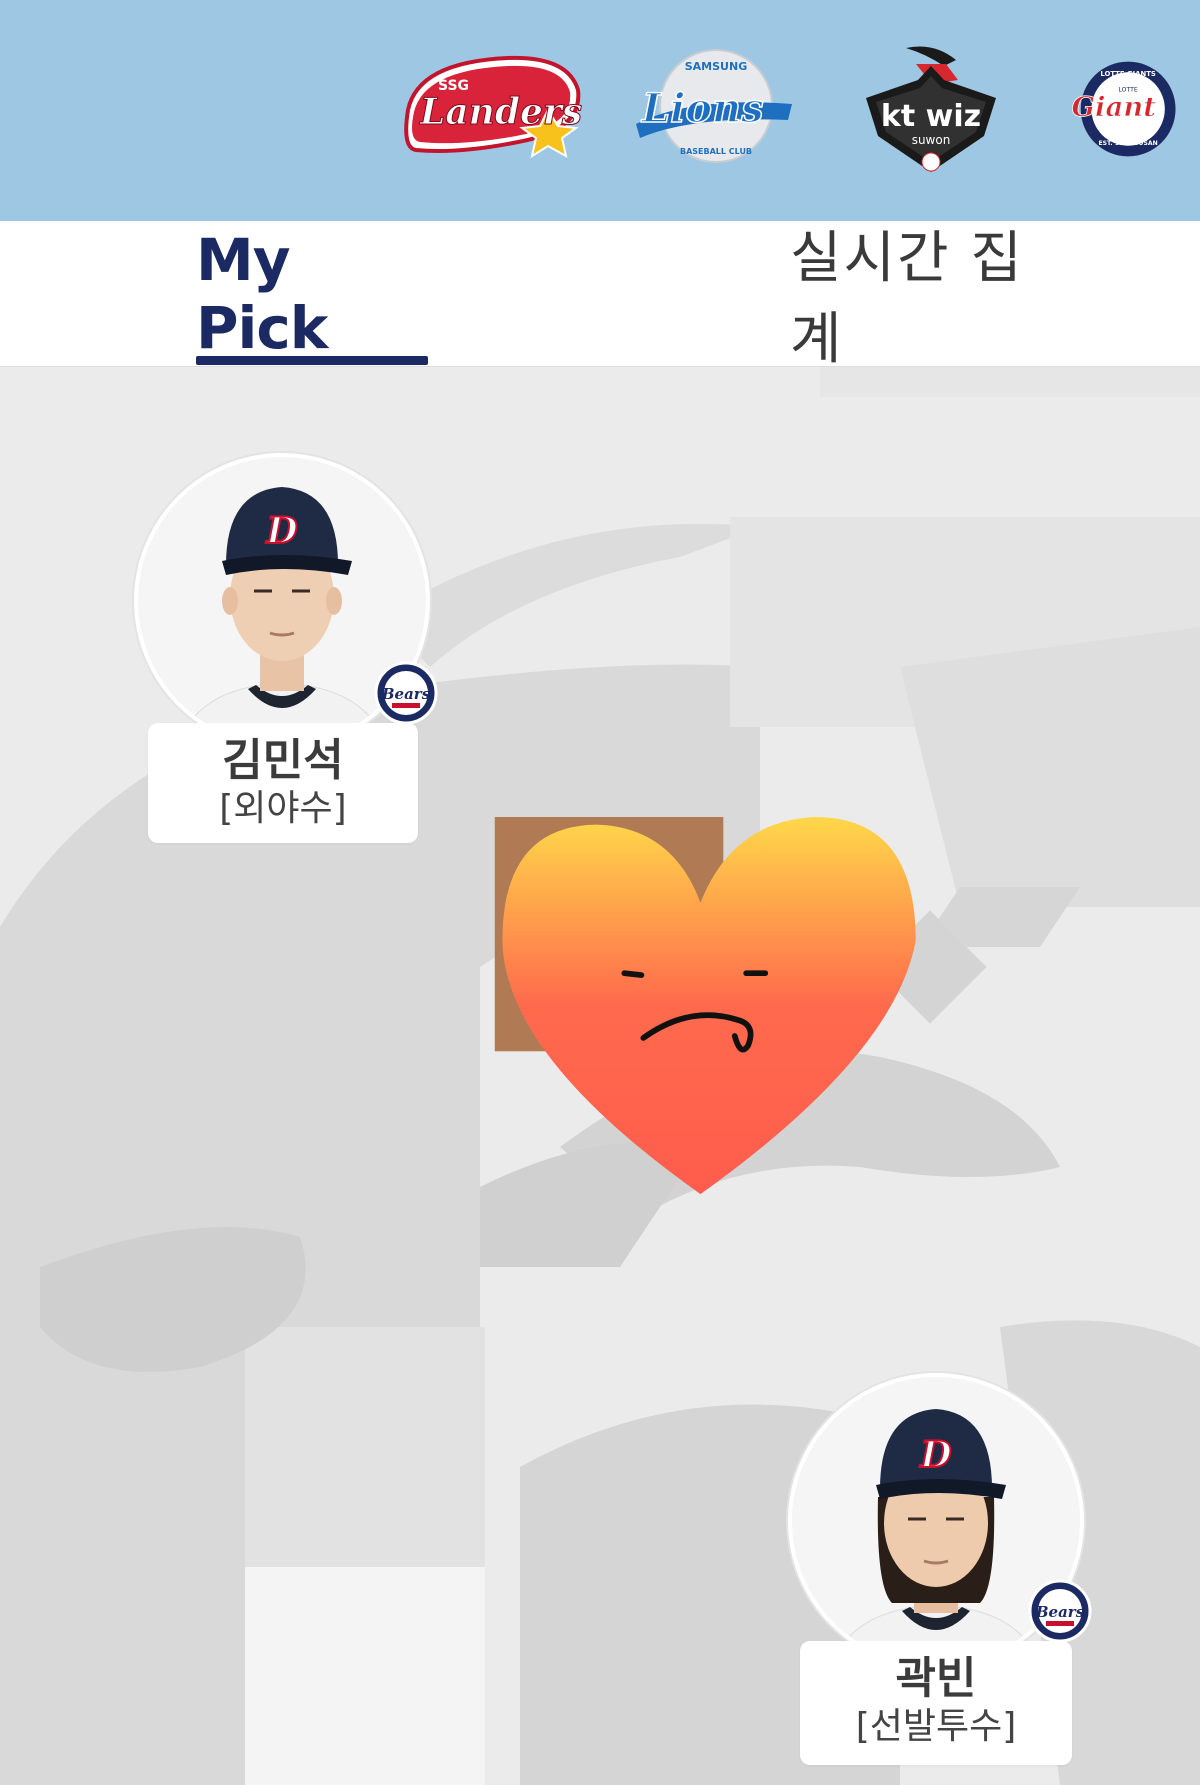 The image size is (1200, 1785). I want to click on tab-live-count-label: 실시간 집계, so click(907, 299).